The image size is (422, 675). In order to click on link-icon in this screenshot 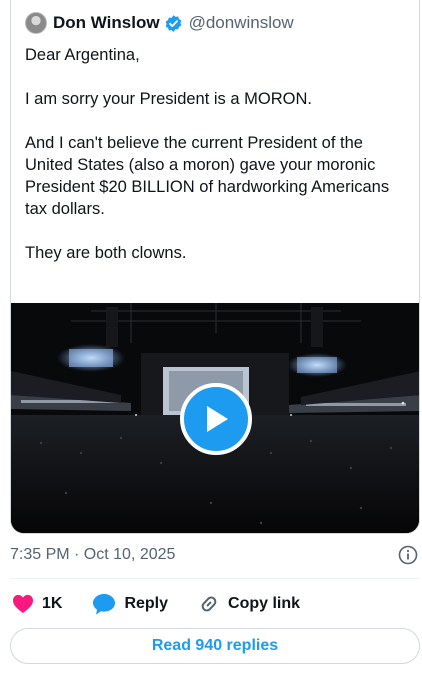, I will do `click(209, 604)`.